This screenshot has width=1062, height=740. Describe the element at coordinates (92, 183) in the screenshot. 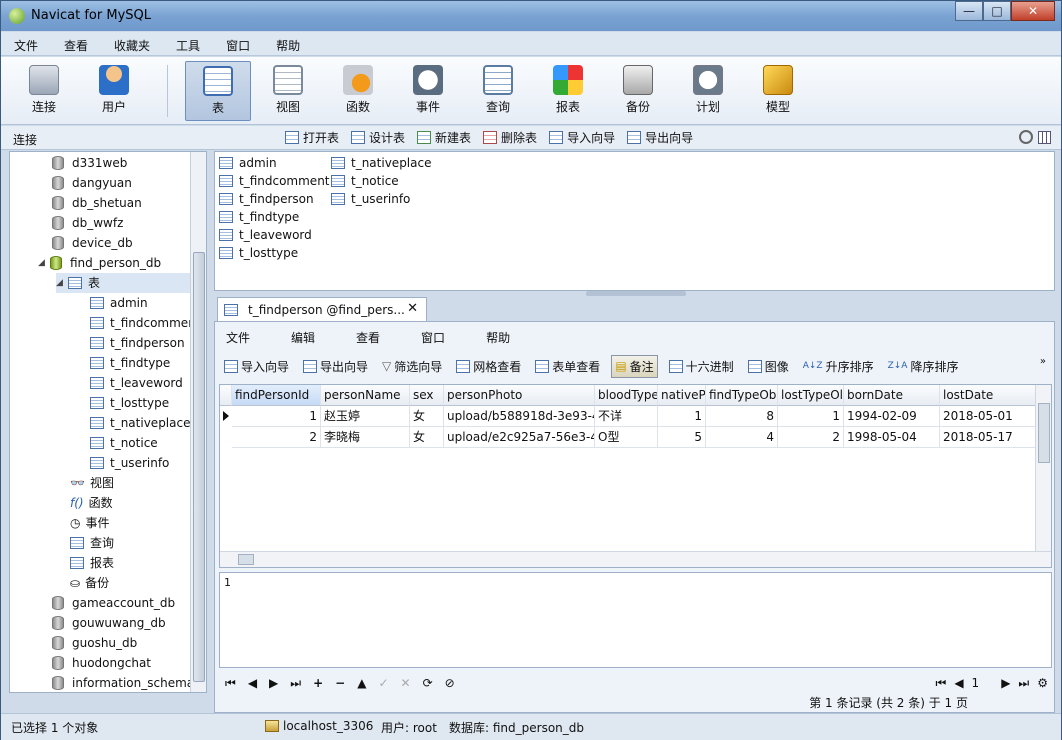

I see `tree-db-dangyuan: dangyuan` at that location.